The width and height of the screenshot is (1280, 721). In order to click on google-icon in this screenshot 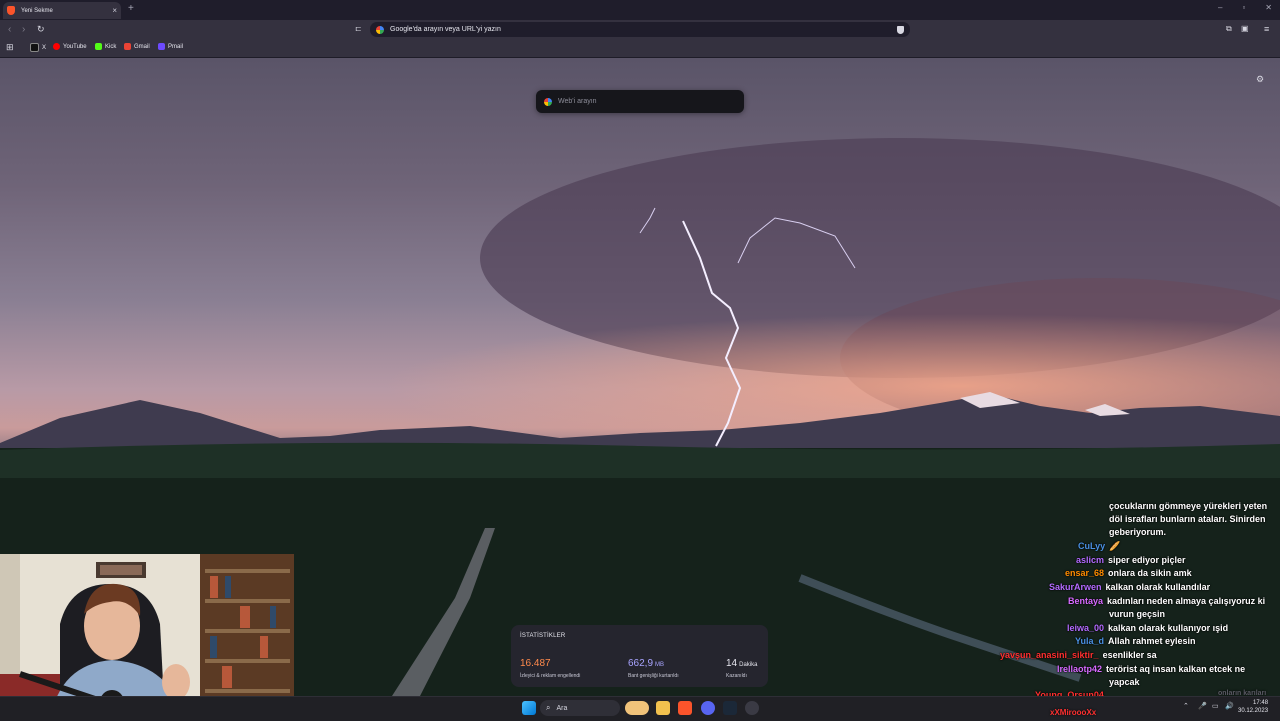, I will do `click(380, 29)`.